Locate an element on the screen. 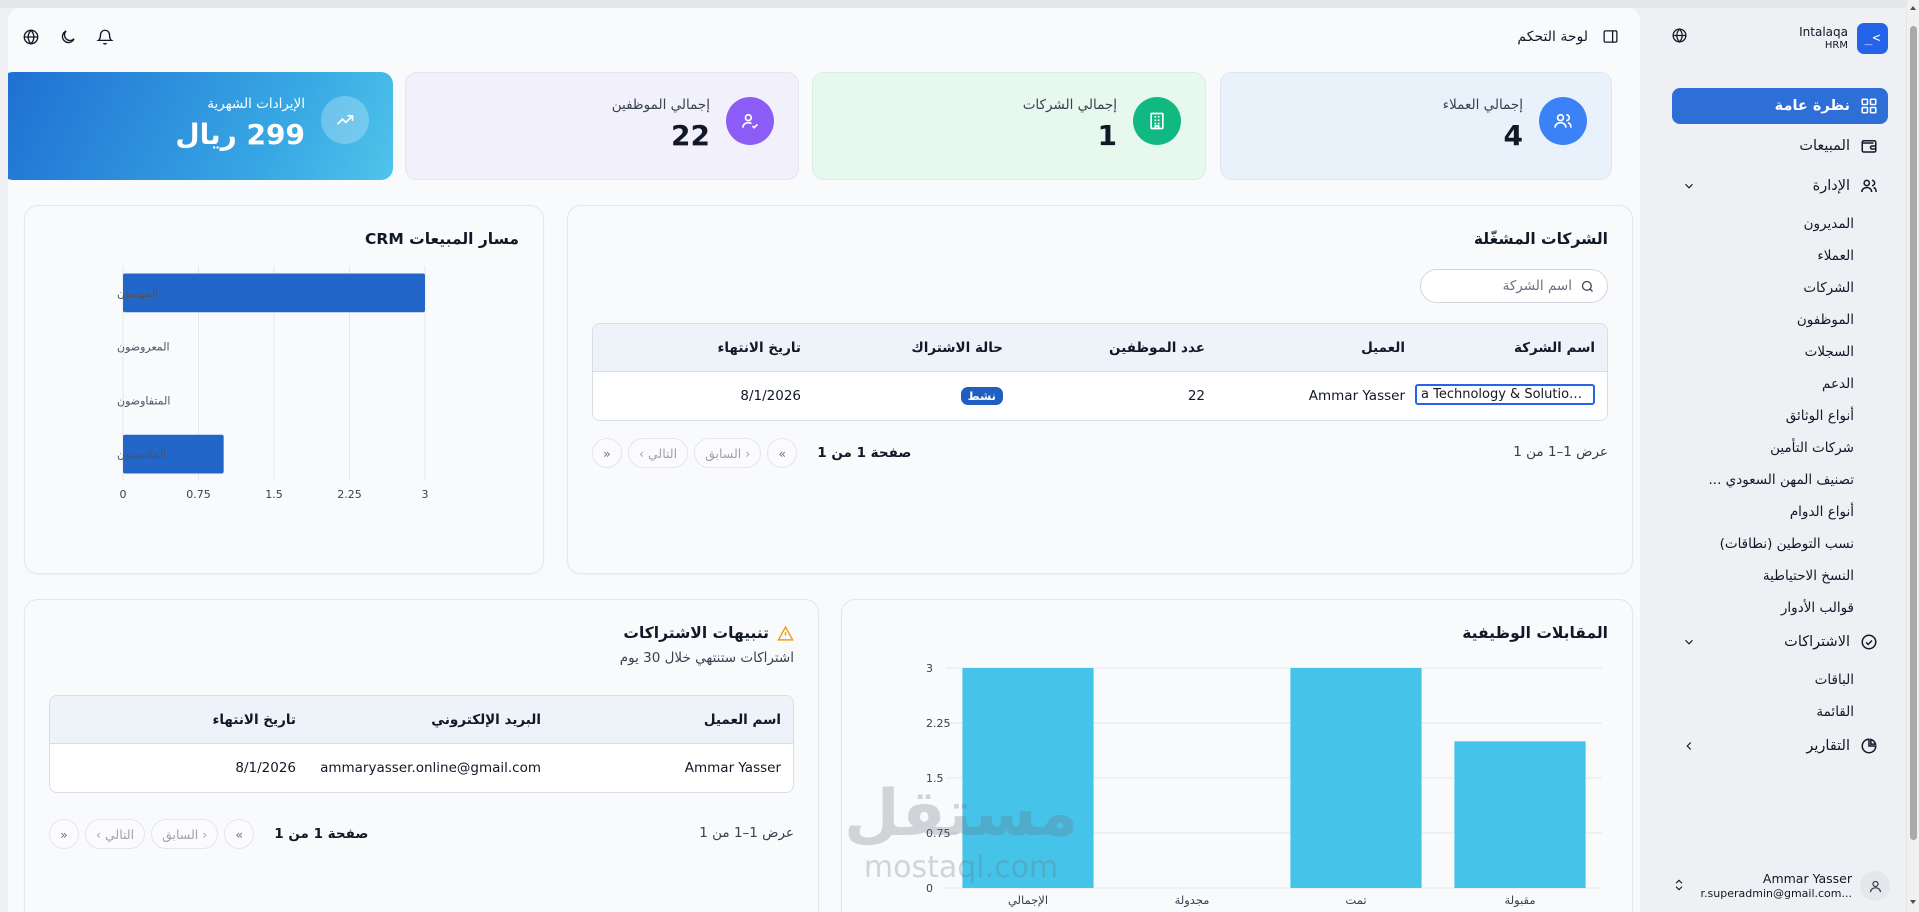 The width and height of the screenshot is (1919, 912). sidebar-item-backups: النسخ الاحتياطية is located at coordinates (1780, 576).